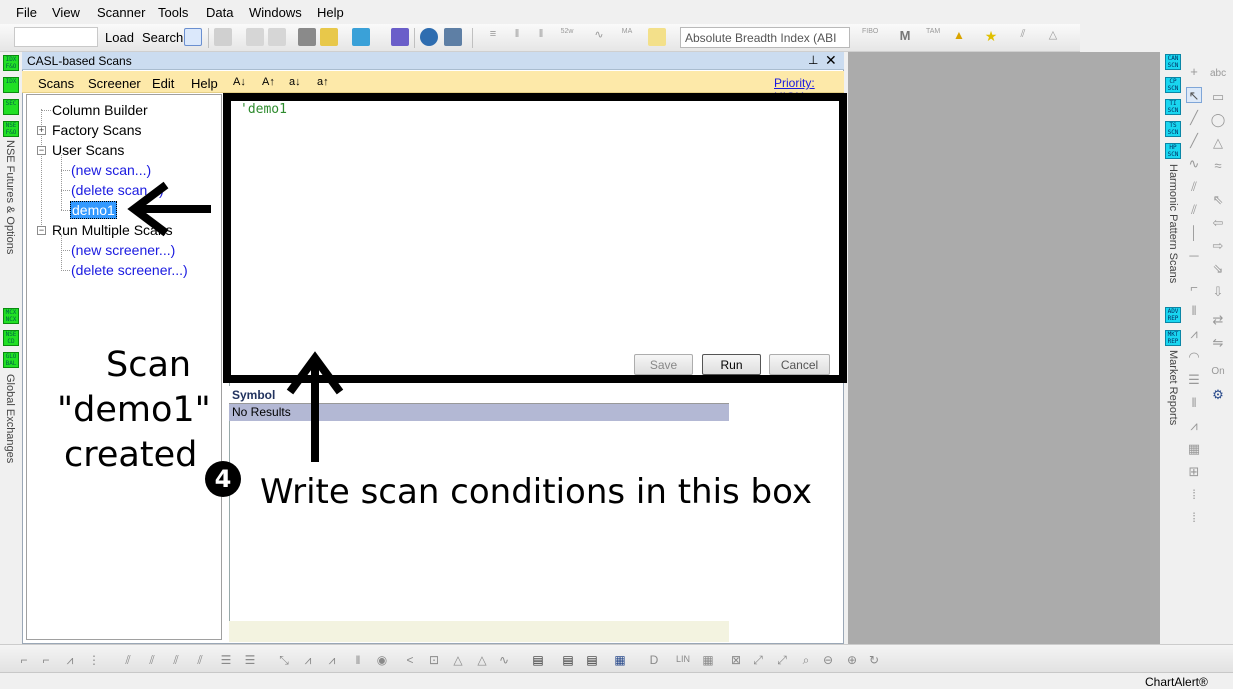 The height and width of the screenshot is (689, 1233). I want to click on trend-icon: ⫽, so click(1023, 37).